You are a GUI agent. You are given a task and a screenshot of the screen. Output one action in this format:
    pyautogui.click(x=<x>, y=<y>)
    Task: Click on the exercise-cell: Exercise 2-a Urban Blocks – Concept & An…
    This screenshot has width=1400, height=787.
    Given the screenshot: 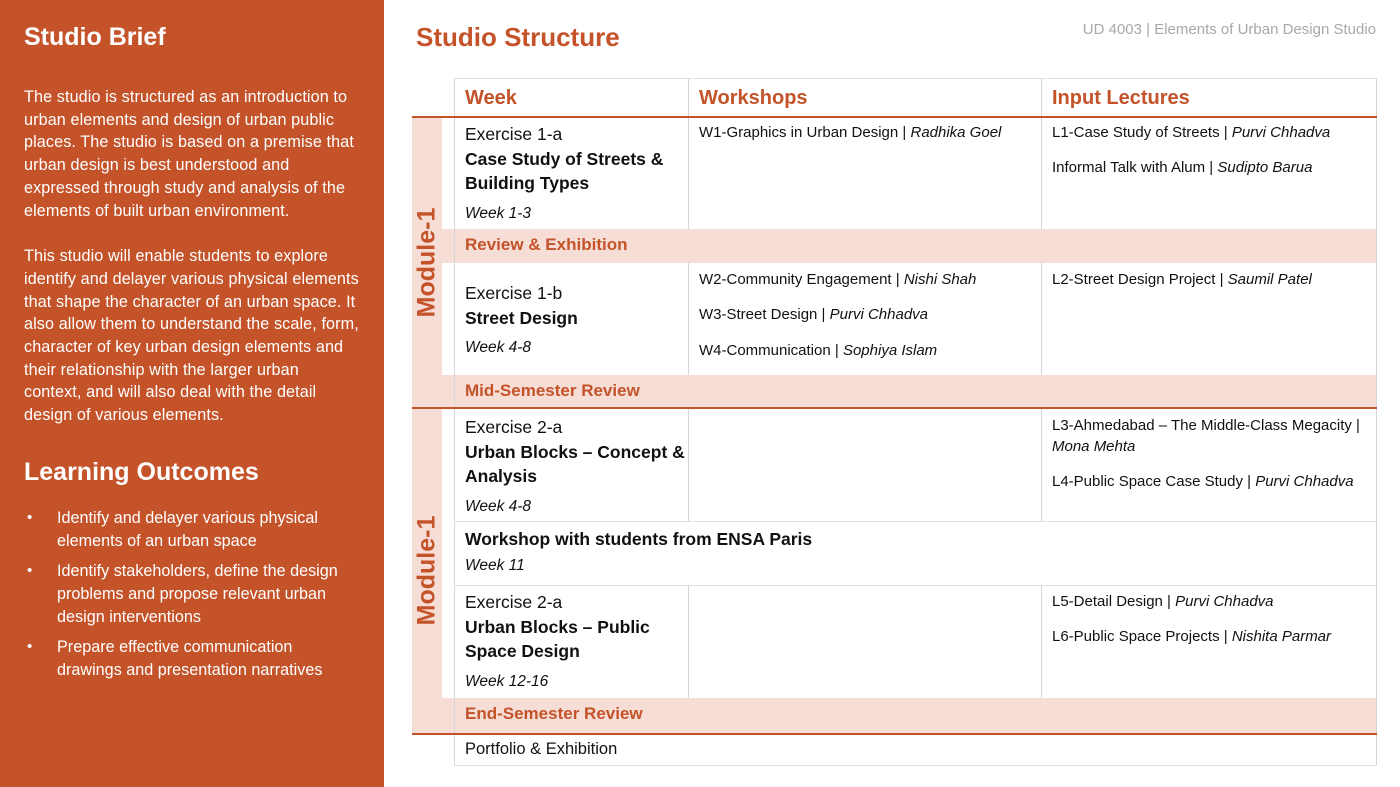 What is the action you would take?
    pyautogui.click(x=575, y=466)
    